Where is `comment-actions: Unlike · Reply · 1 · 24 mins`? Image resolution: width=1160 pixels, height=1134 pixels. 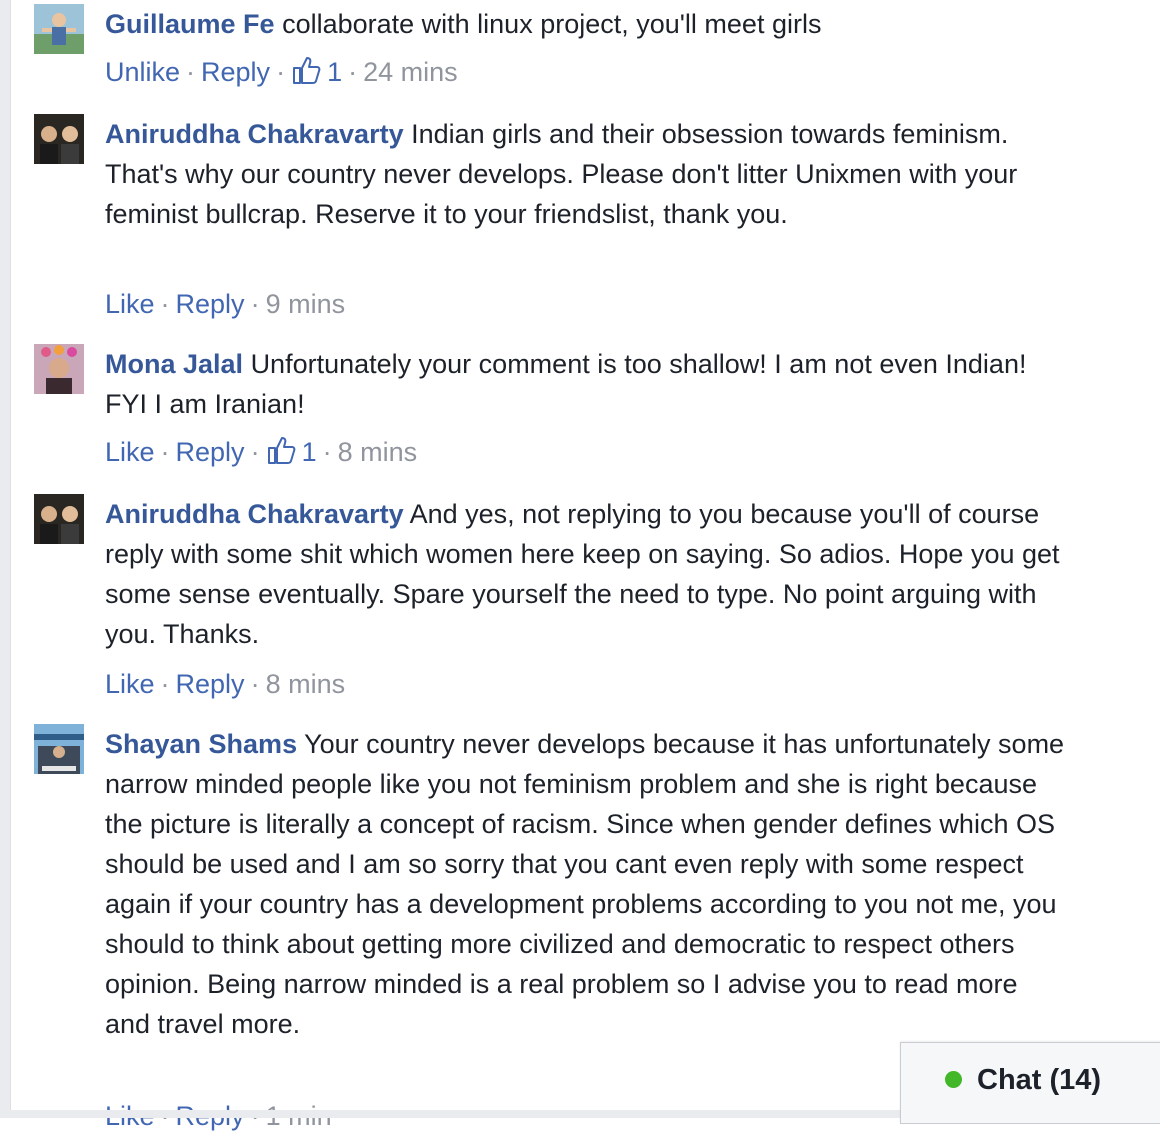 comment-actions: Unlike · Reply · 1 · 24 mins is located at coordinates (281, 72).